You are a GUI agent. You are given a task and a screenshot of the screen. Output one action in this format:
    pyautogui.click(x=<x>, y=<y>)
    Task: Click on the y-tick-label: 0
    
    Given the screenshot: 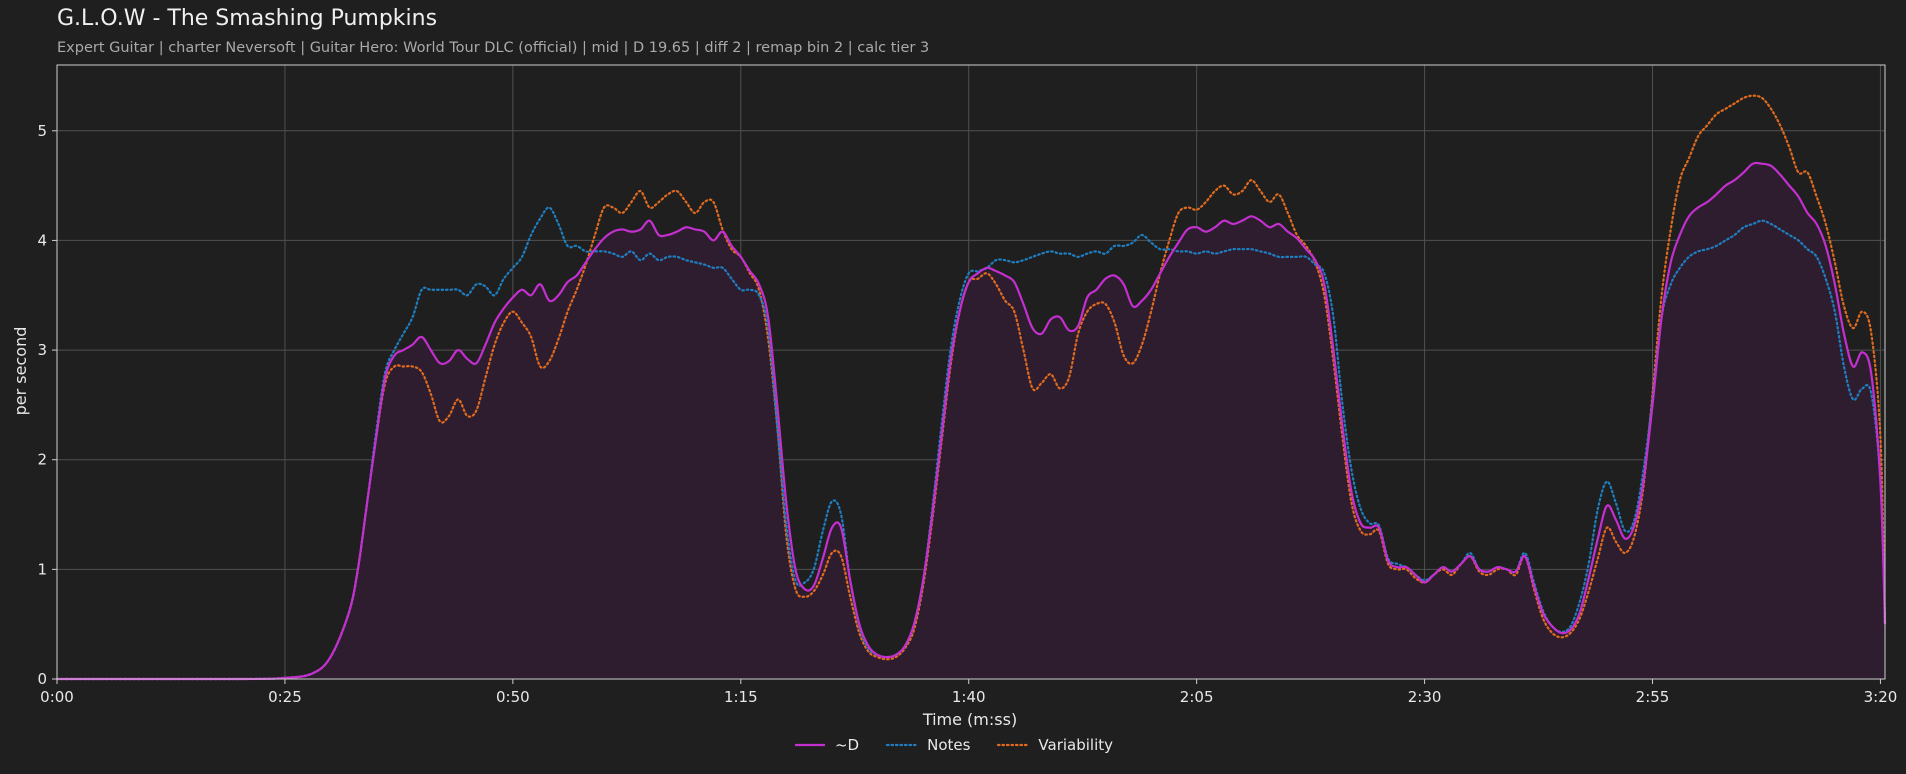 What is the action you would take?
    pyautogui.click(x=42, y=679)
    